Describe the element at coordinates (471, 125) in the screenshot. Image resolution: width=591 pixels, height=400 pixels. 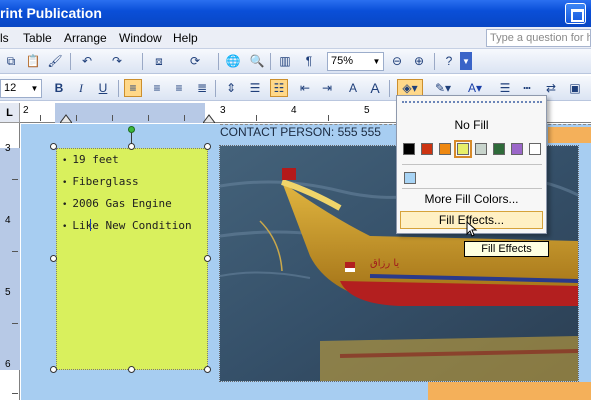
I see `no-fill-item: No Fill` at that location.